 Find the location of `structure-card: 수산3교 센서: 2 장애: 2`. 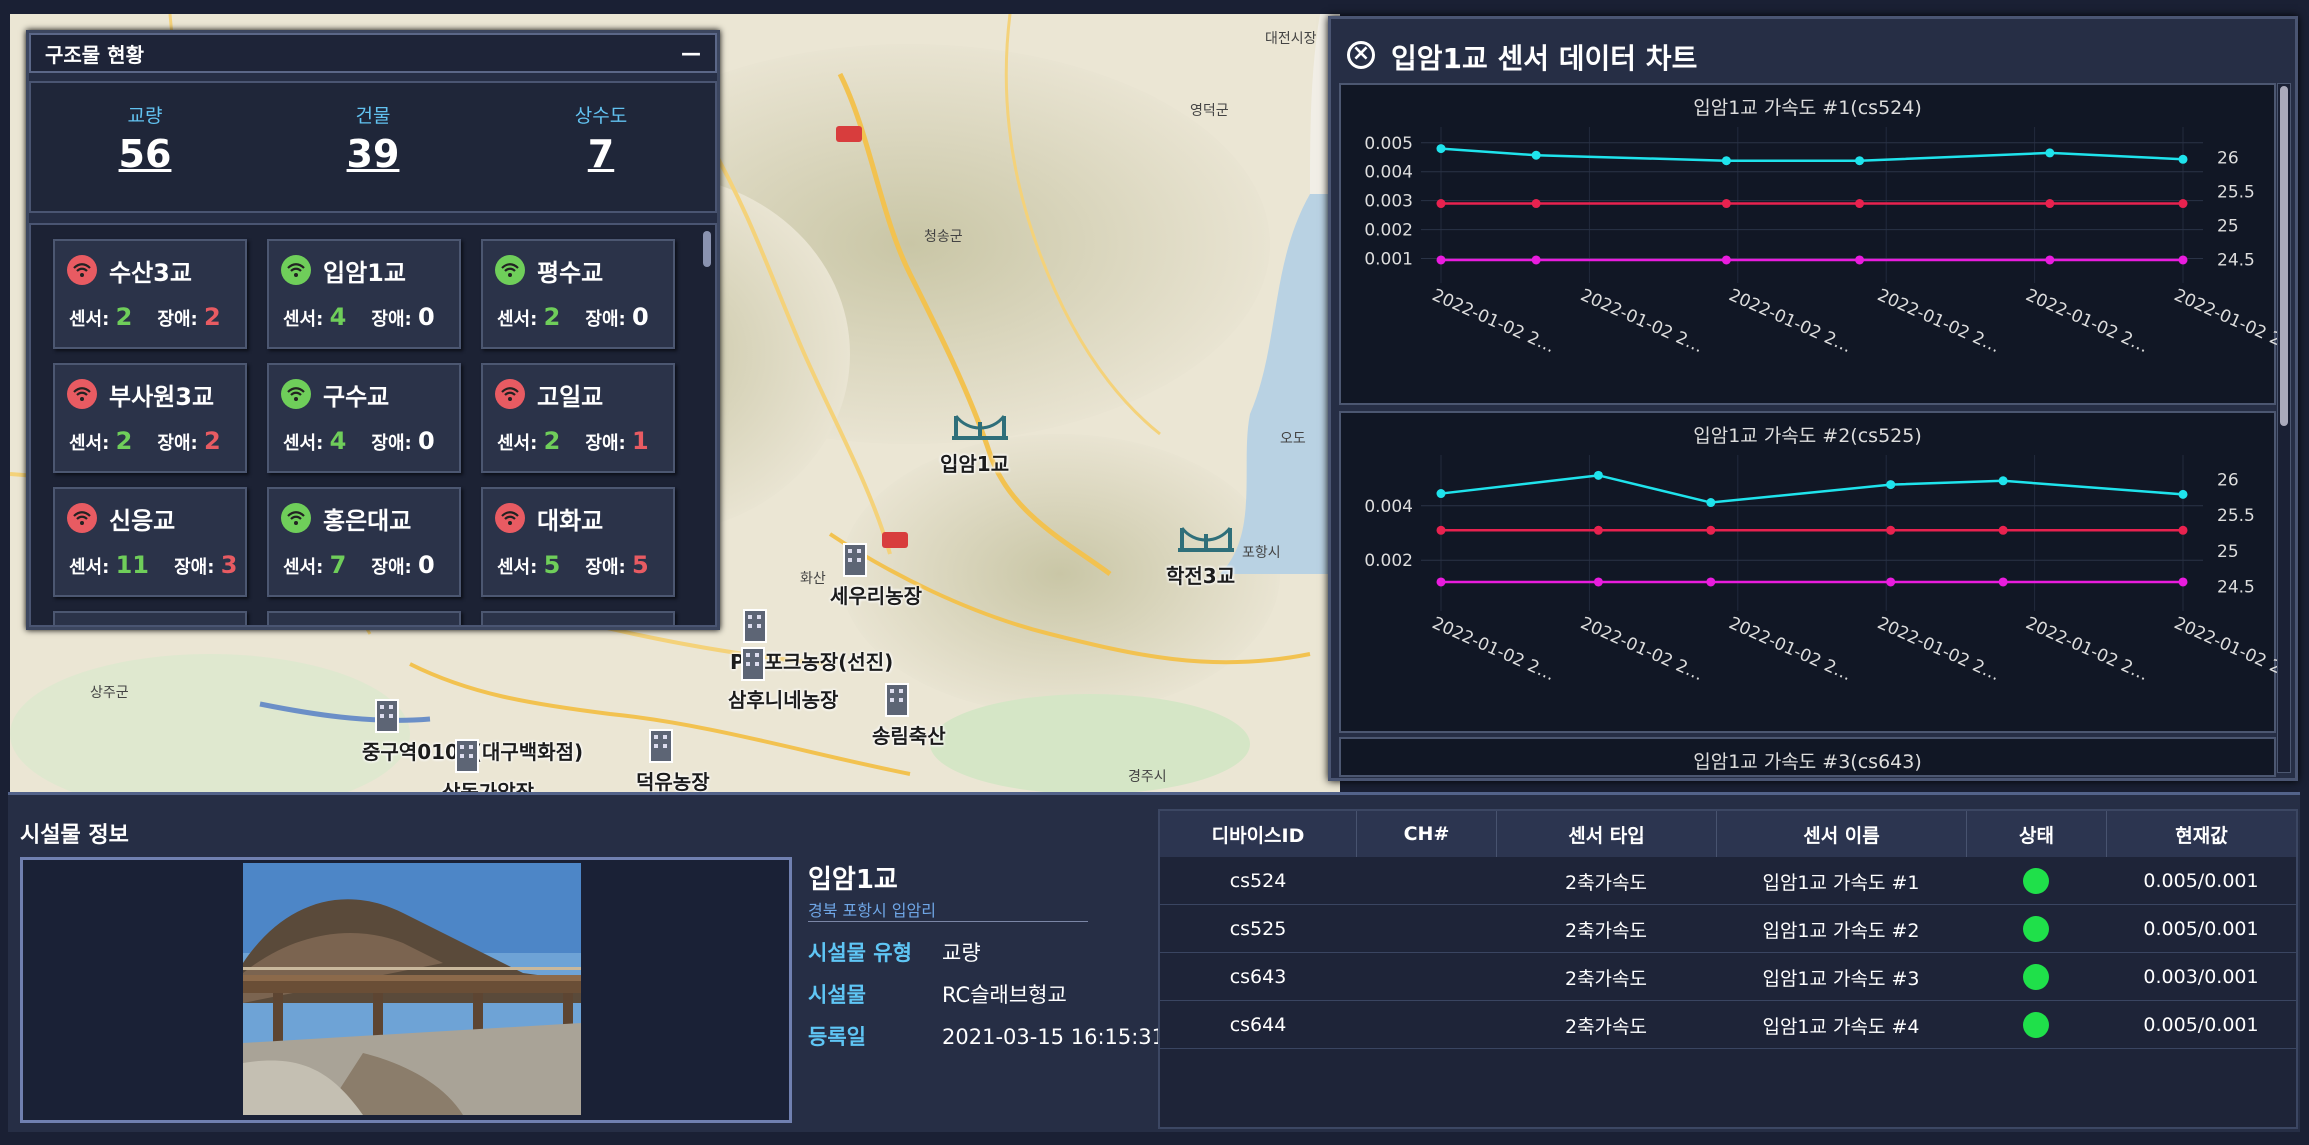

structure-card: 수산3교 센서: 2 장애: 2 is located at coordinates (150, 294).